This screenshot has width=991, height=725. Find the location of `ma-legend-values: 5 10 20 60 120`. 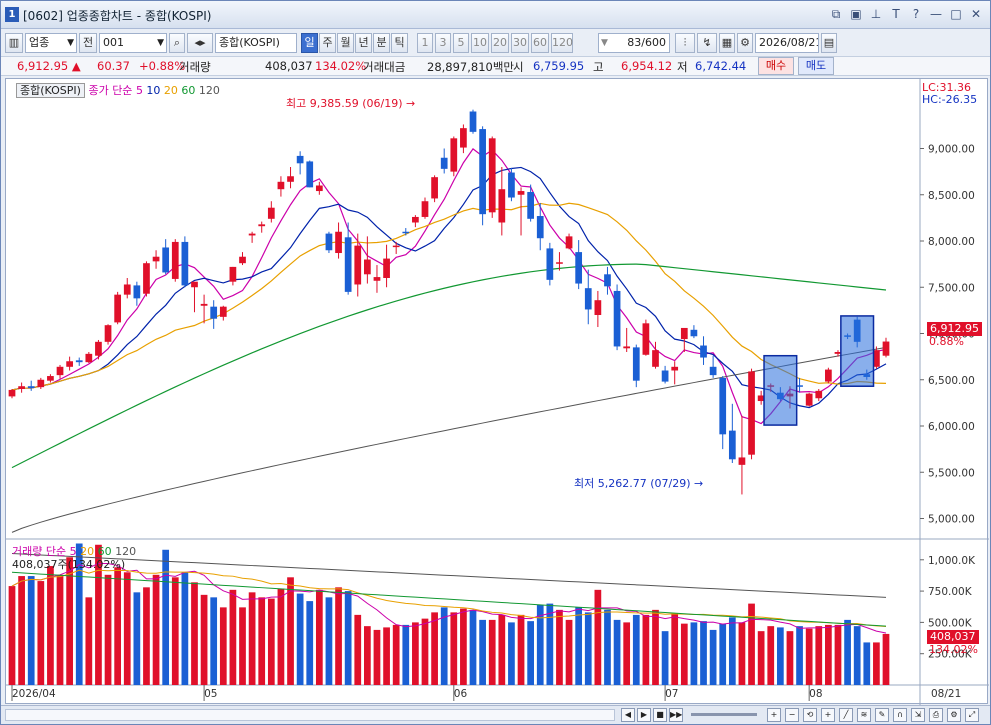

ma-legend-values: 5 10 20 60 120 is located at coordinates (178, 90).